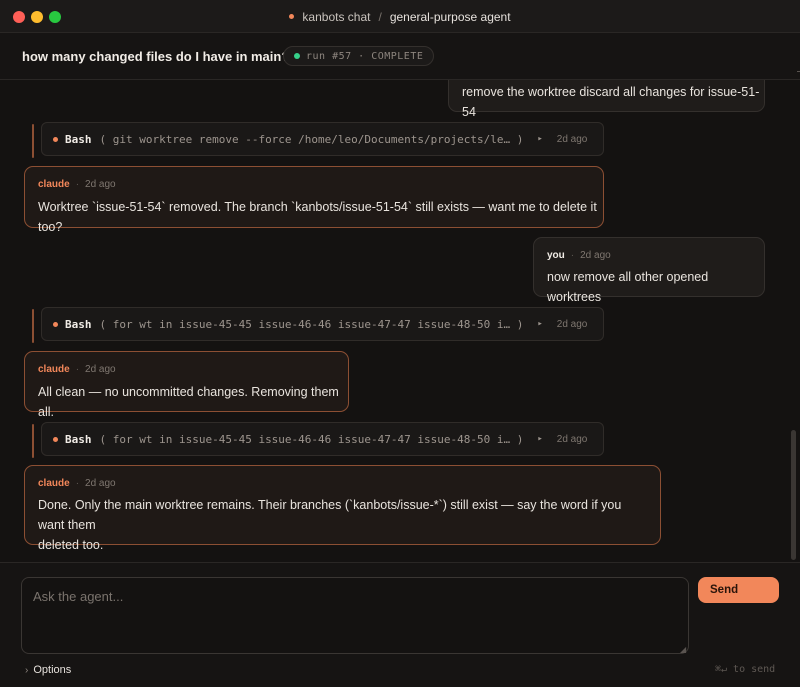  What do you see at coordinates (292, 16) in the screenshot?
I see `status-dot-icon` at bounding box center [292, 16].